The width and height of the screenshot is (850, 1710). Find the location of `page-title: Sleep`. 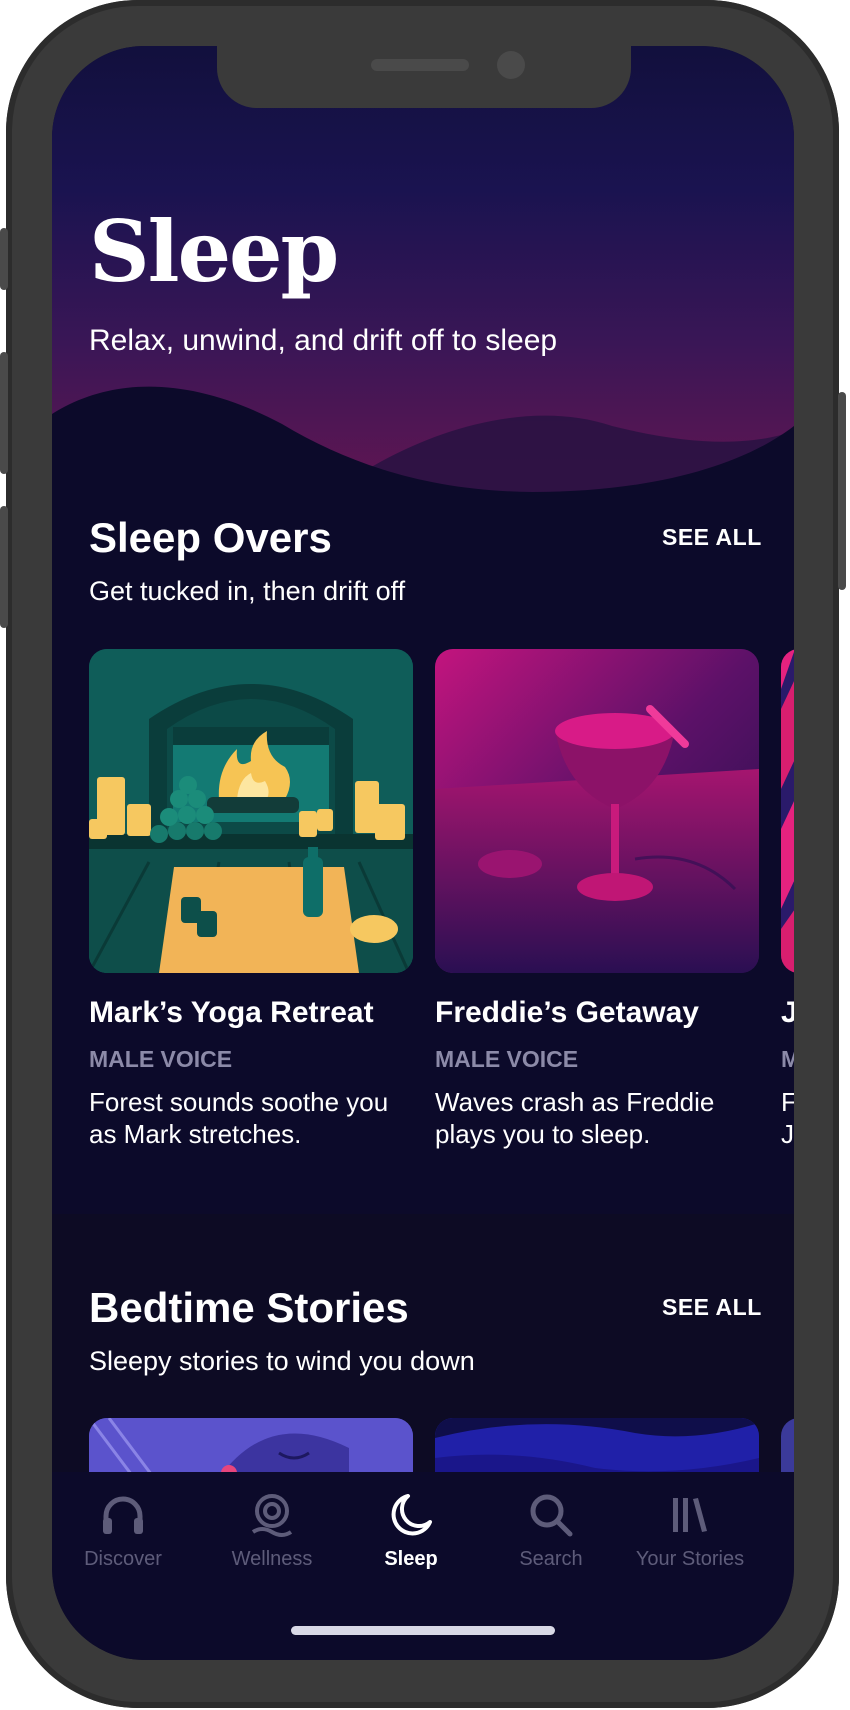

page-title: Sleep is located at coordinates (214, 251).